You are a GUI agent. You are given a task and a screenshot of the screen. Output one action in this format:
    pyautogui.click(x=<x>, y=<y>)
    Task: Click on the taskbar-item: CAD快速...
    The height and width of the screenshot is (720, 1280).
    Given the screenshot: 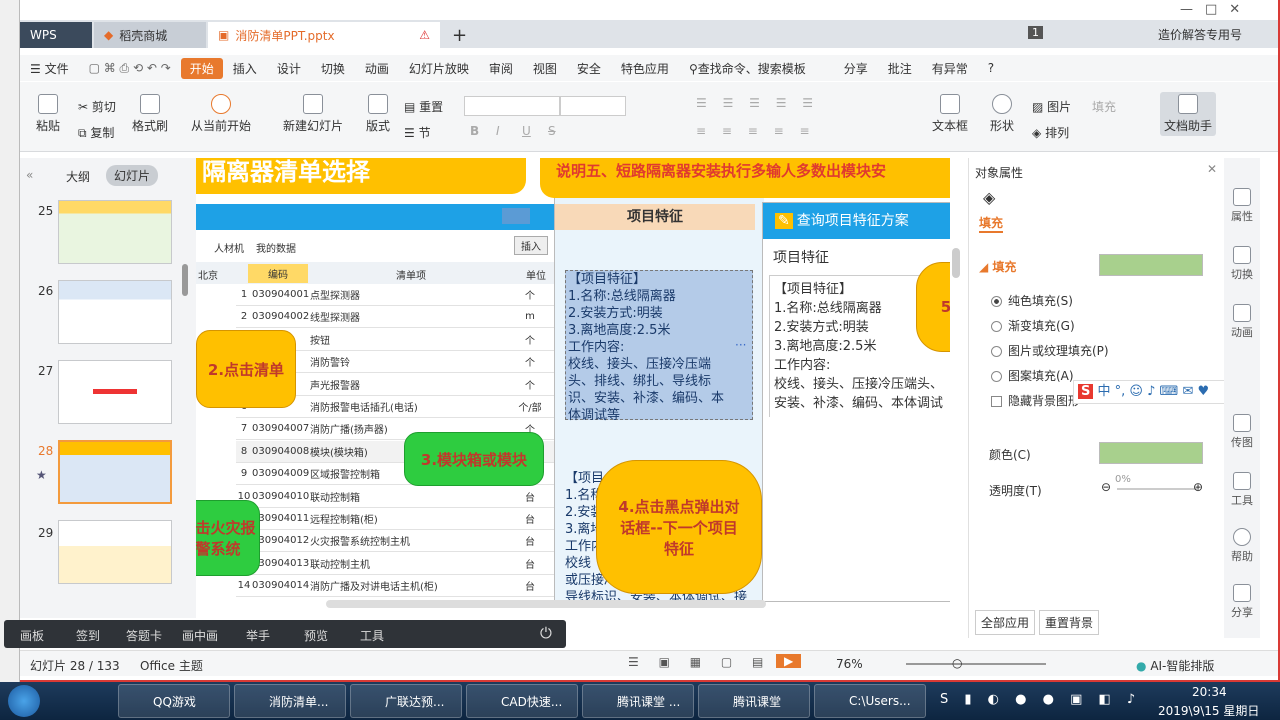 What is the action you would take?
    pyautogui.click(x=522, y=701)
    